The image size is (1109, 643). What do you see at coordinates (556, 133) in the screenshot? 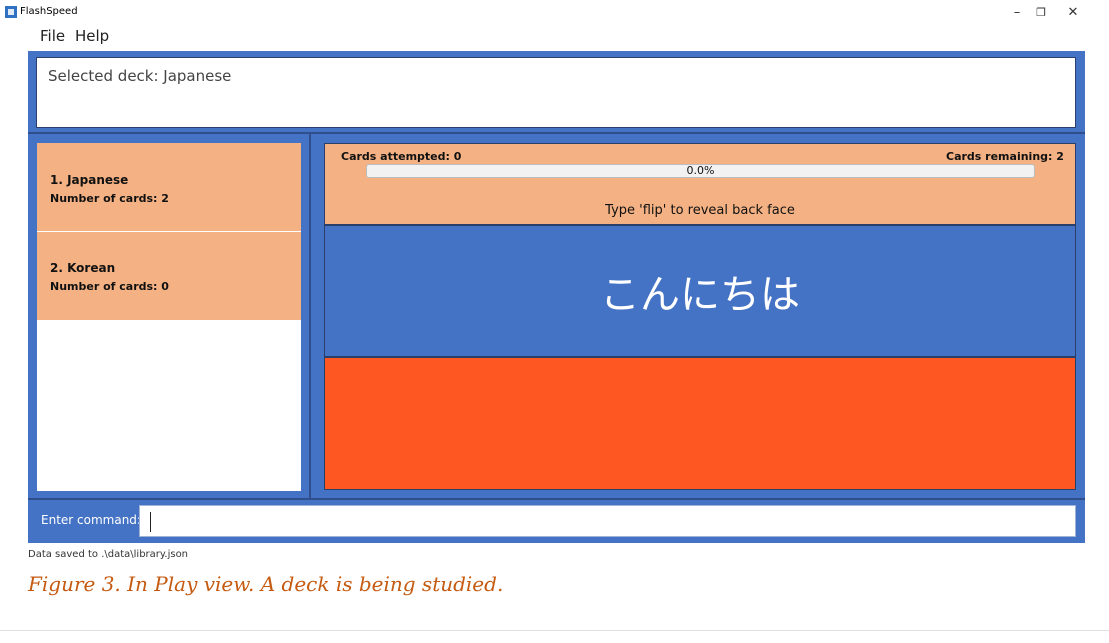
I see `horizontal-divider` at bounding box center [556, 133].